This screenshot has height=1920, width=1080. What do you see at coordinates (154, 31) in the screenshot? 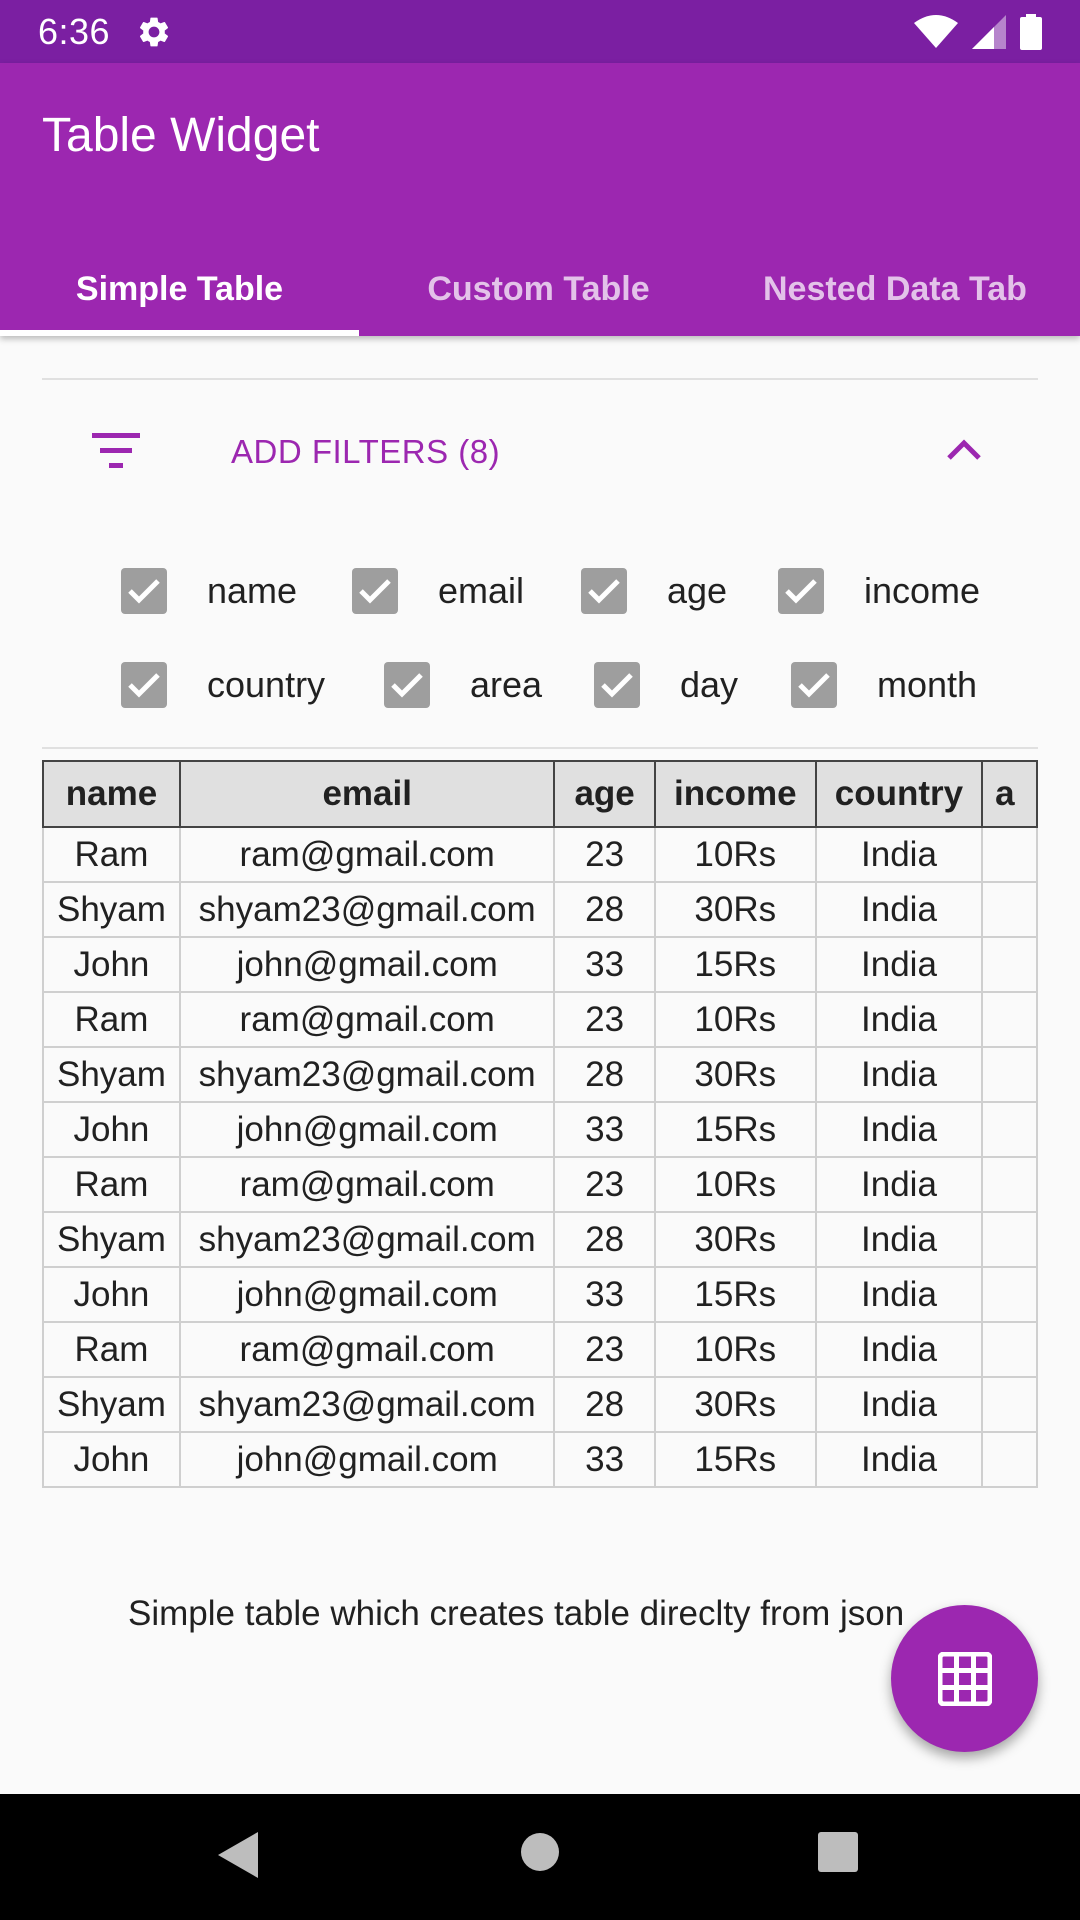
I see `gear-icon` at bounding box center [154, 31].